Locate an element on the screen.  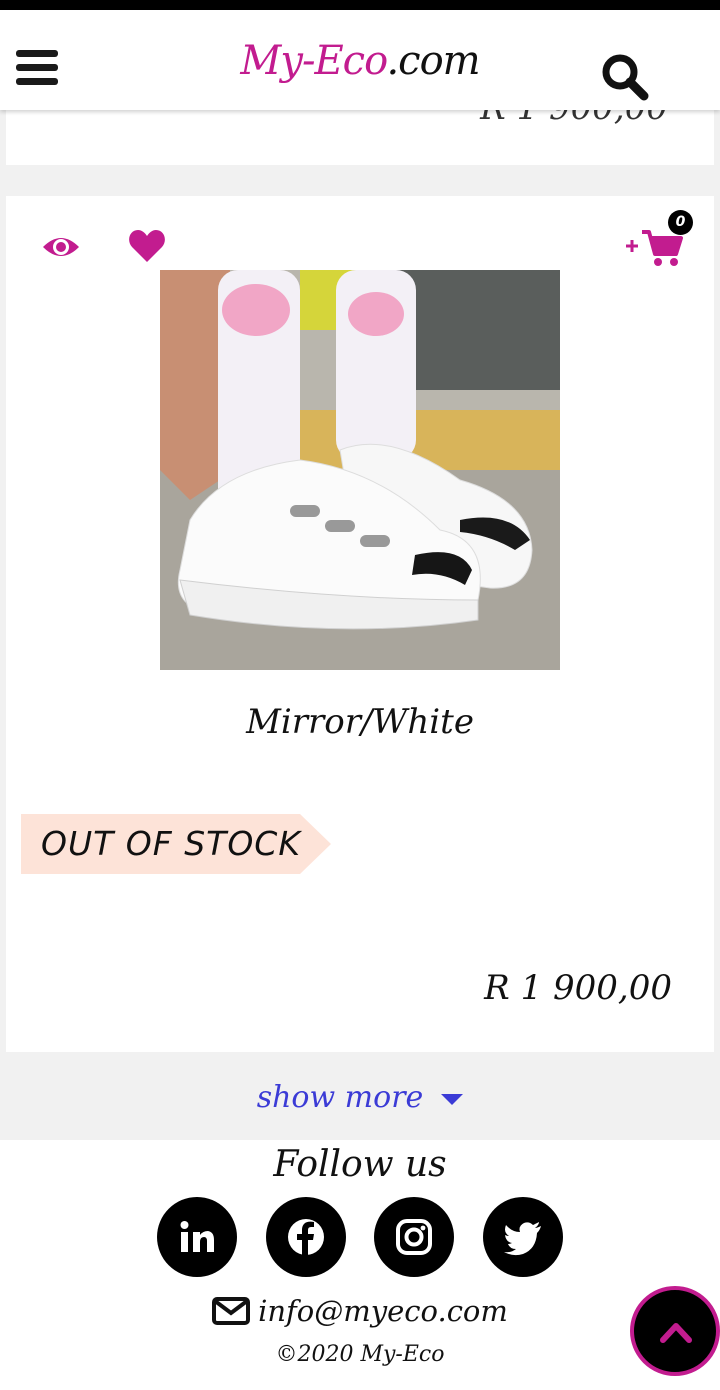
status-bar is located at coordinates (360, 5).